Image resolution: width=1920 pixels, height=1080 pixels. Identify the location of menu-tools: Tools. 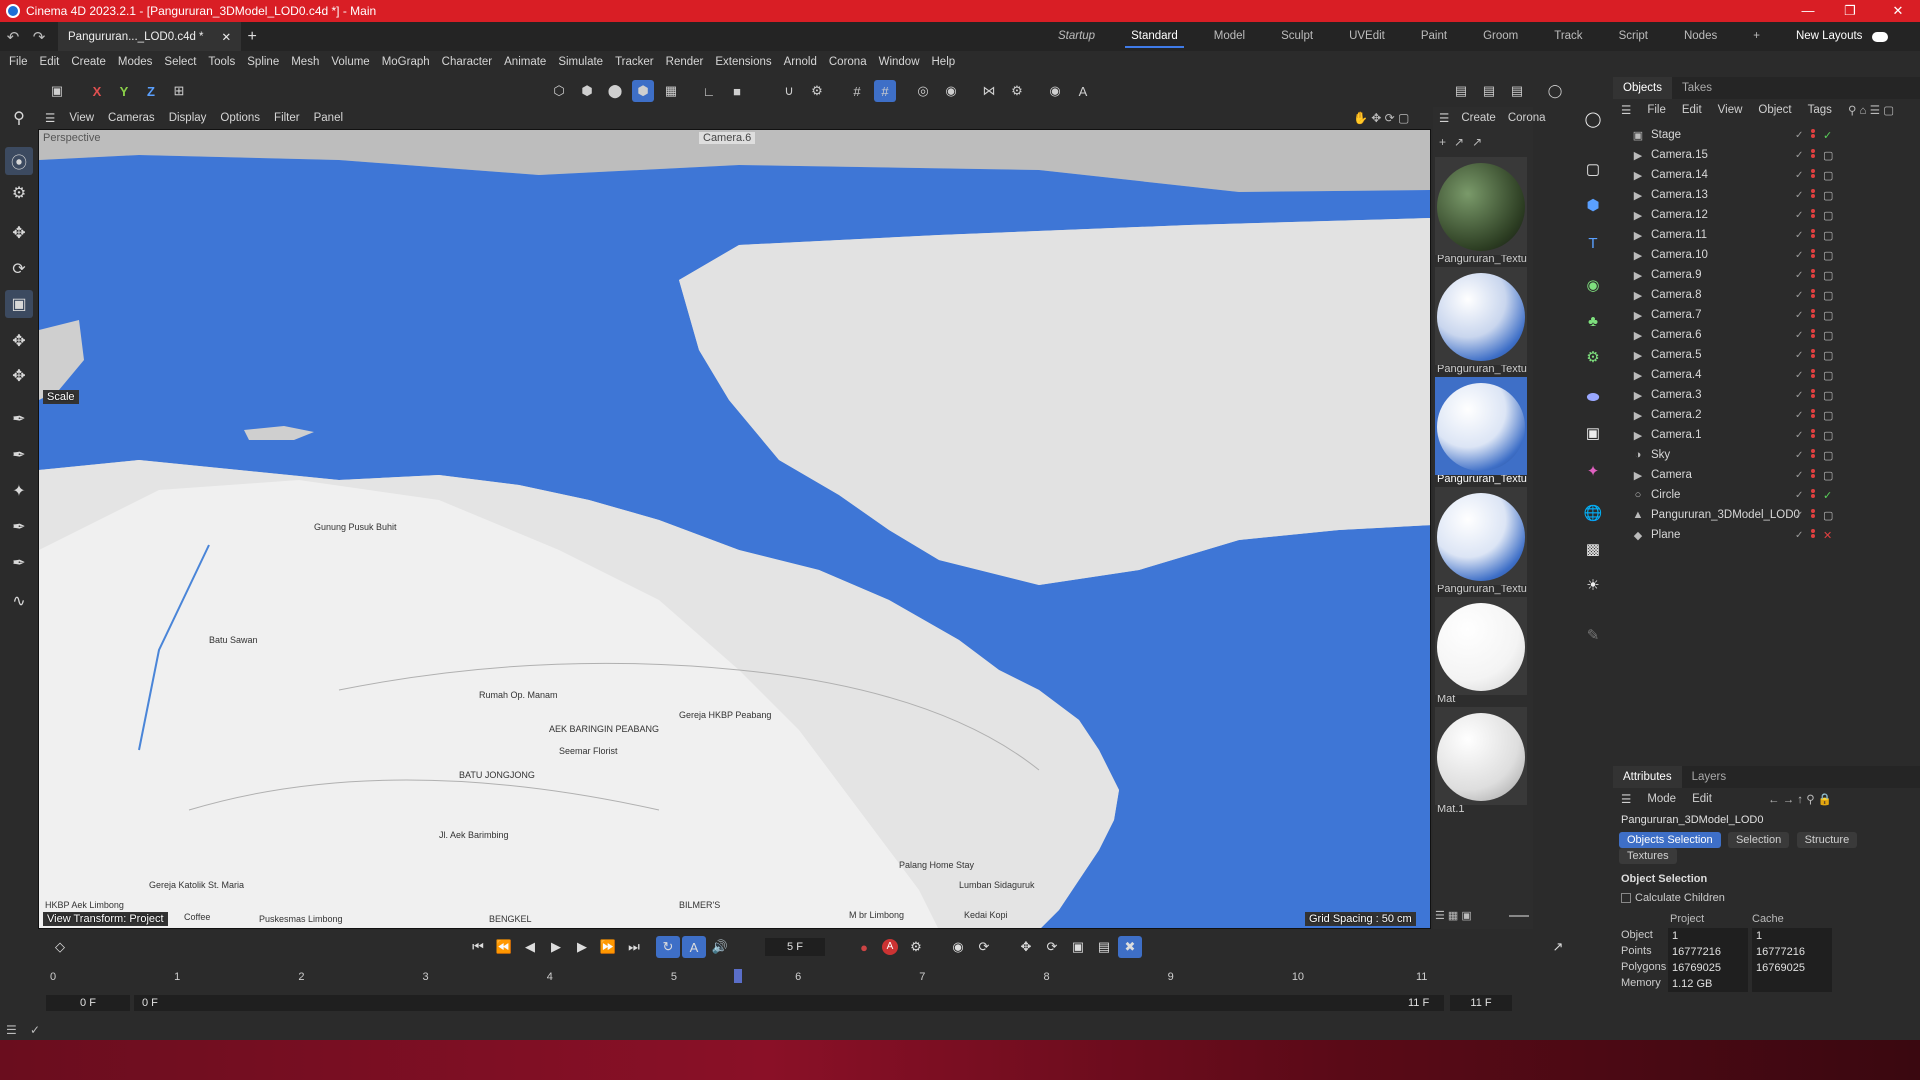
(221, 62).